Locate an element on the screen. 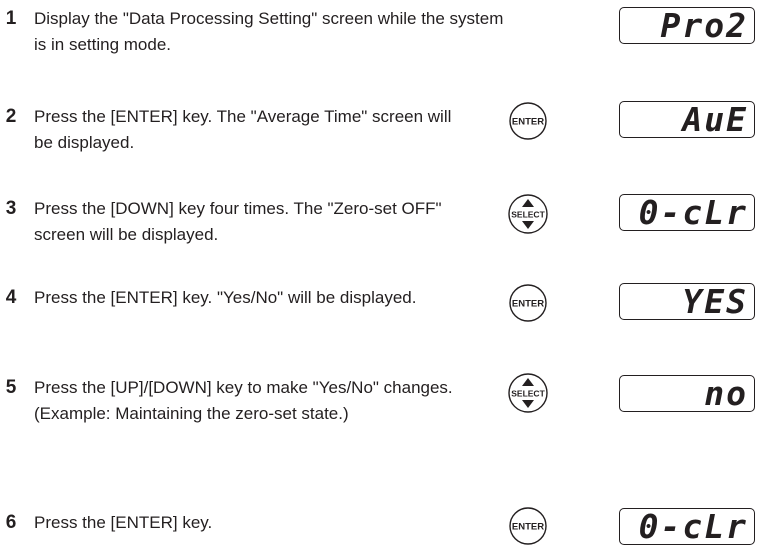  step-number: 3 is located at coordinates (11, 208).